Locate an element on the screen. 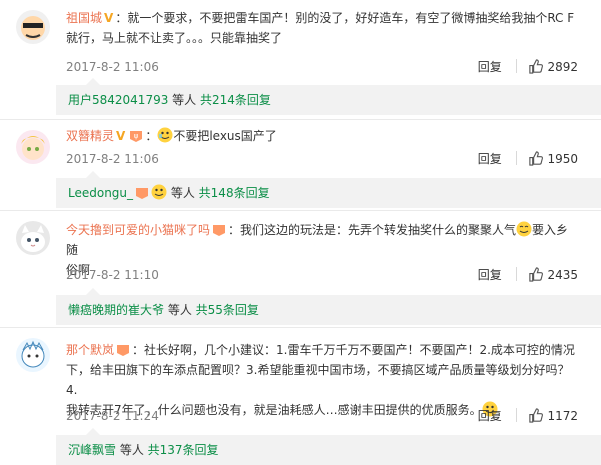  like-button: 2892 is located at coordinates (553, 67).